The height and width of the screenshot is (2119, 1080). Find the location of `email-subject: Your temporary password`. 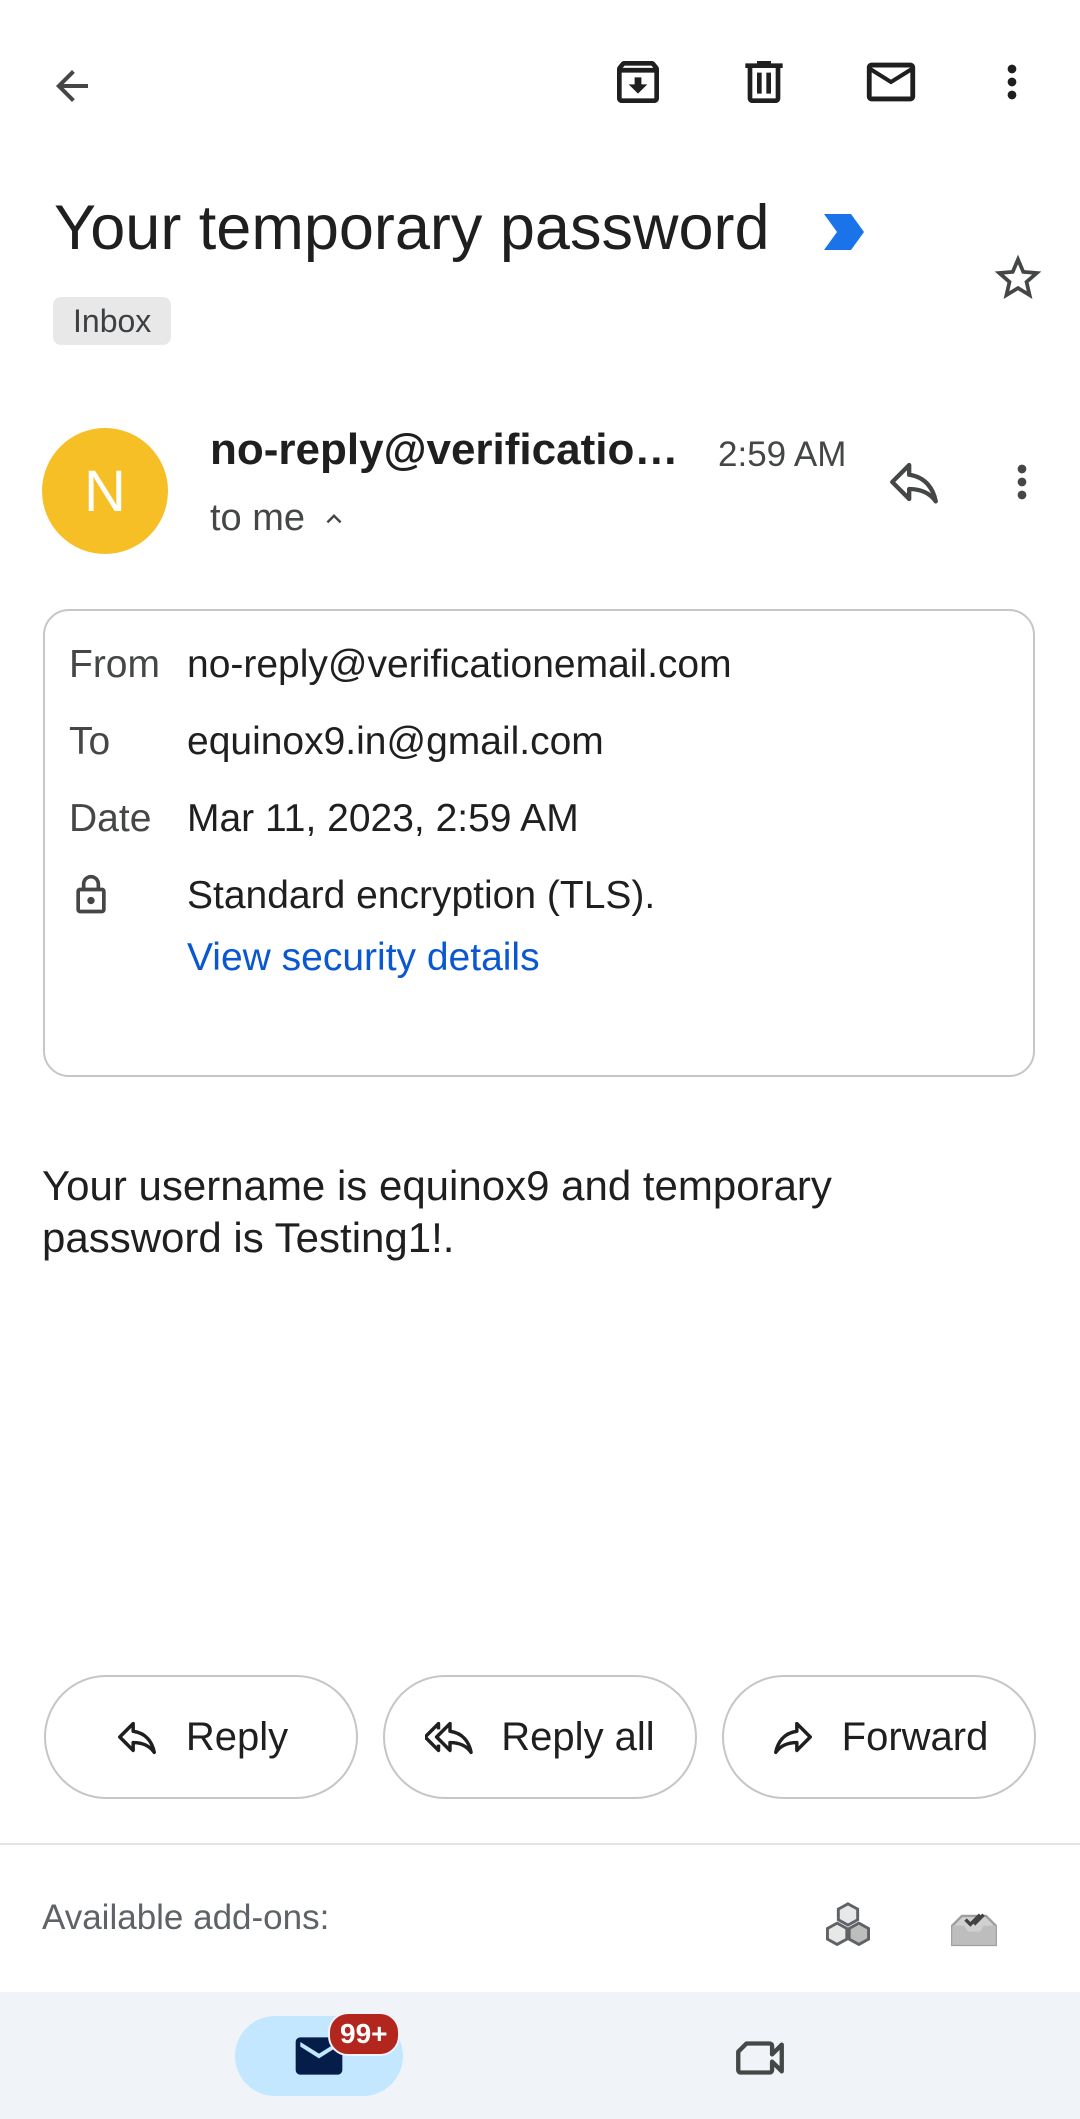

email-subject: Your temporary password is located at coordinates (412, 228).